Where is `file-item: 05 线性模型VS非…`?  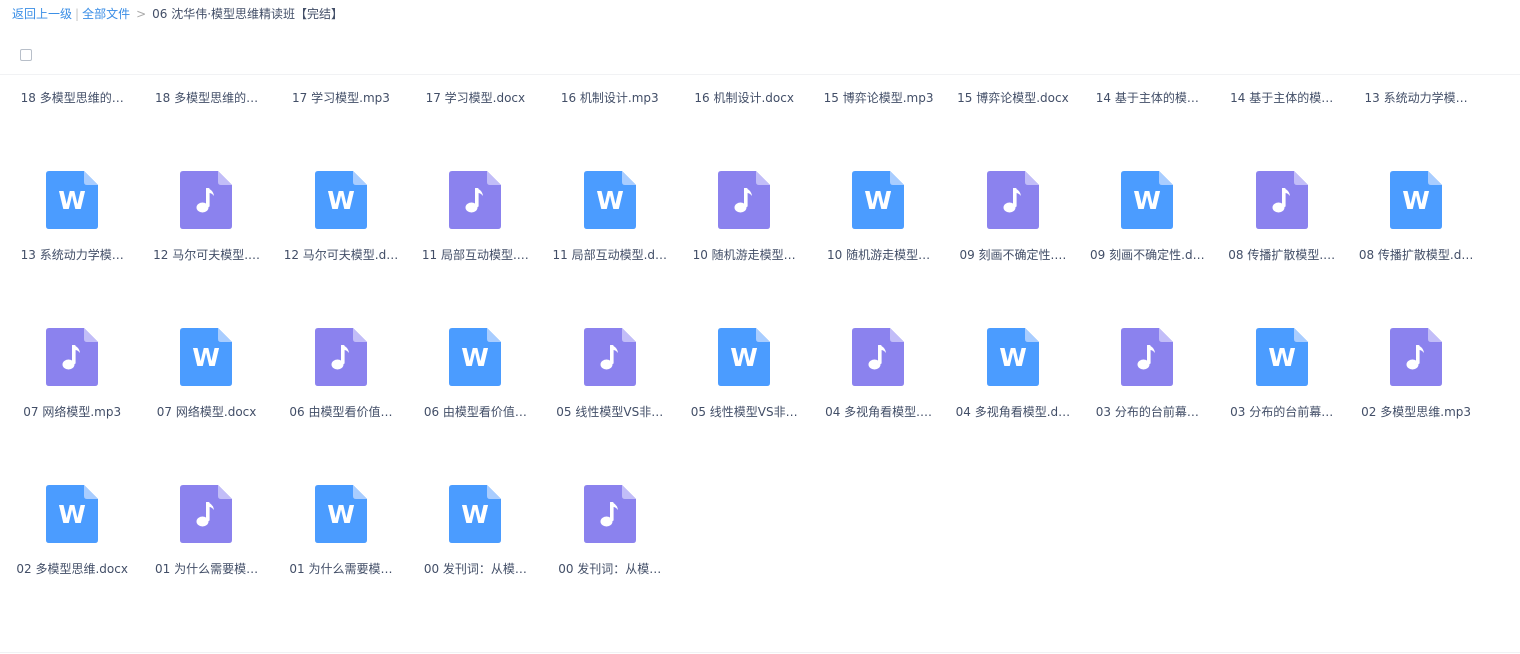 file-item: 05 线性模型VS非… is located at coordinates (610, 338).